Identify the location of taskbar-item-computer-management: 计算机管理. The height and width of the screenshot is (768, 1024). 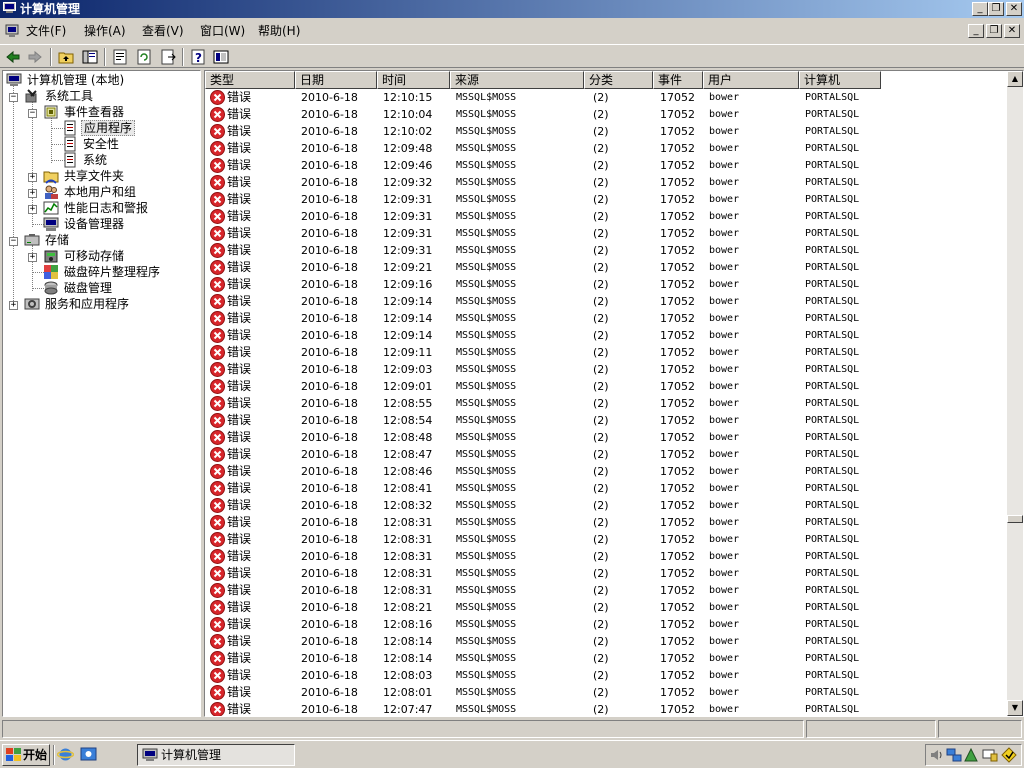
(216, 755).